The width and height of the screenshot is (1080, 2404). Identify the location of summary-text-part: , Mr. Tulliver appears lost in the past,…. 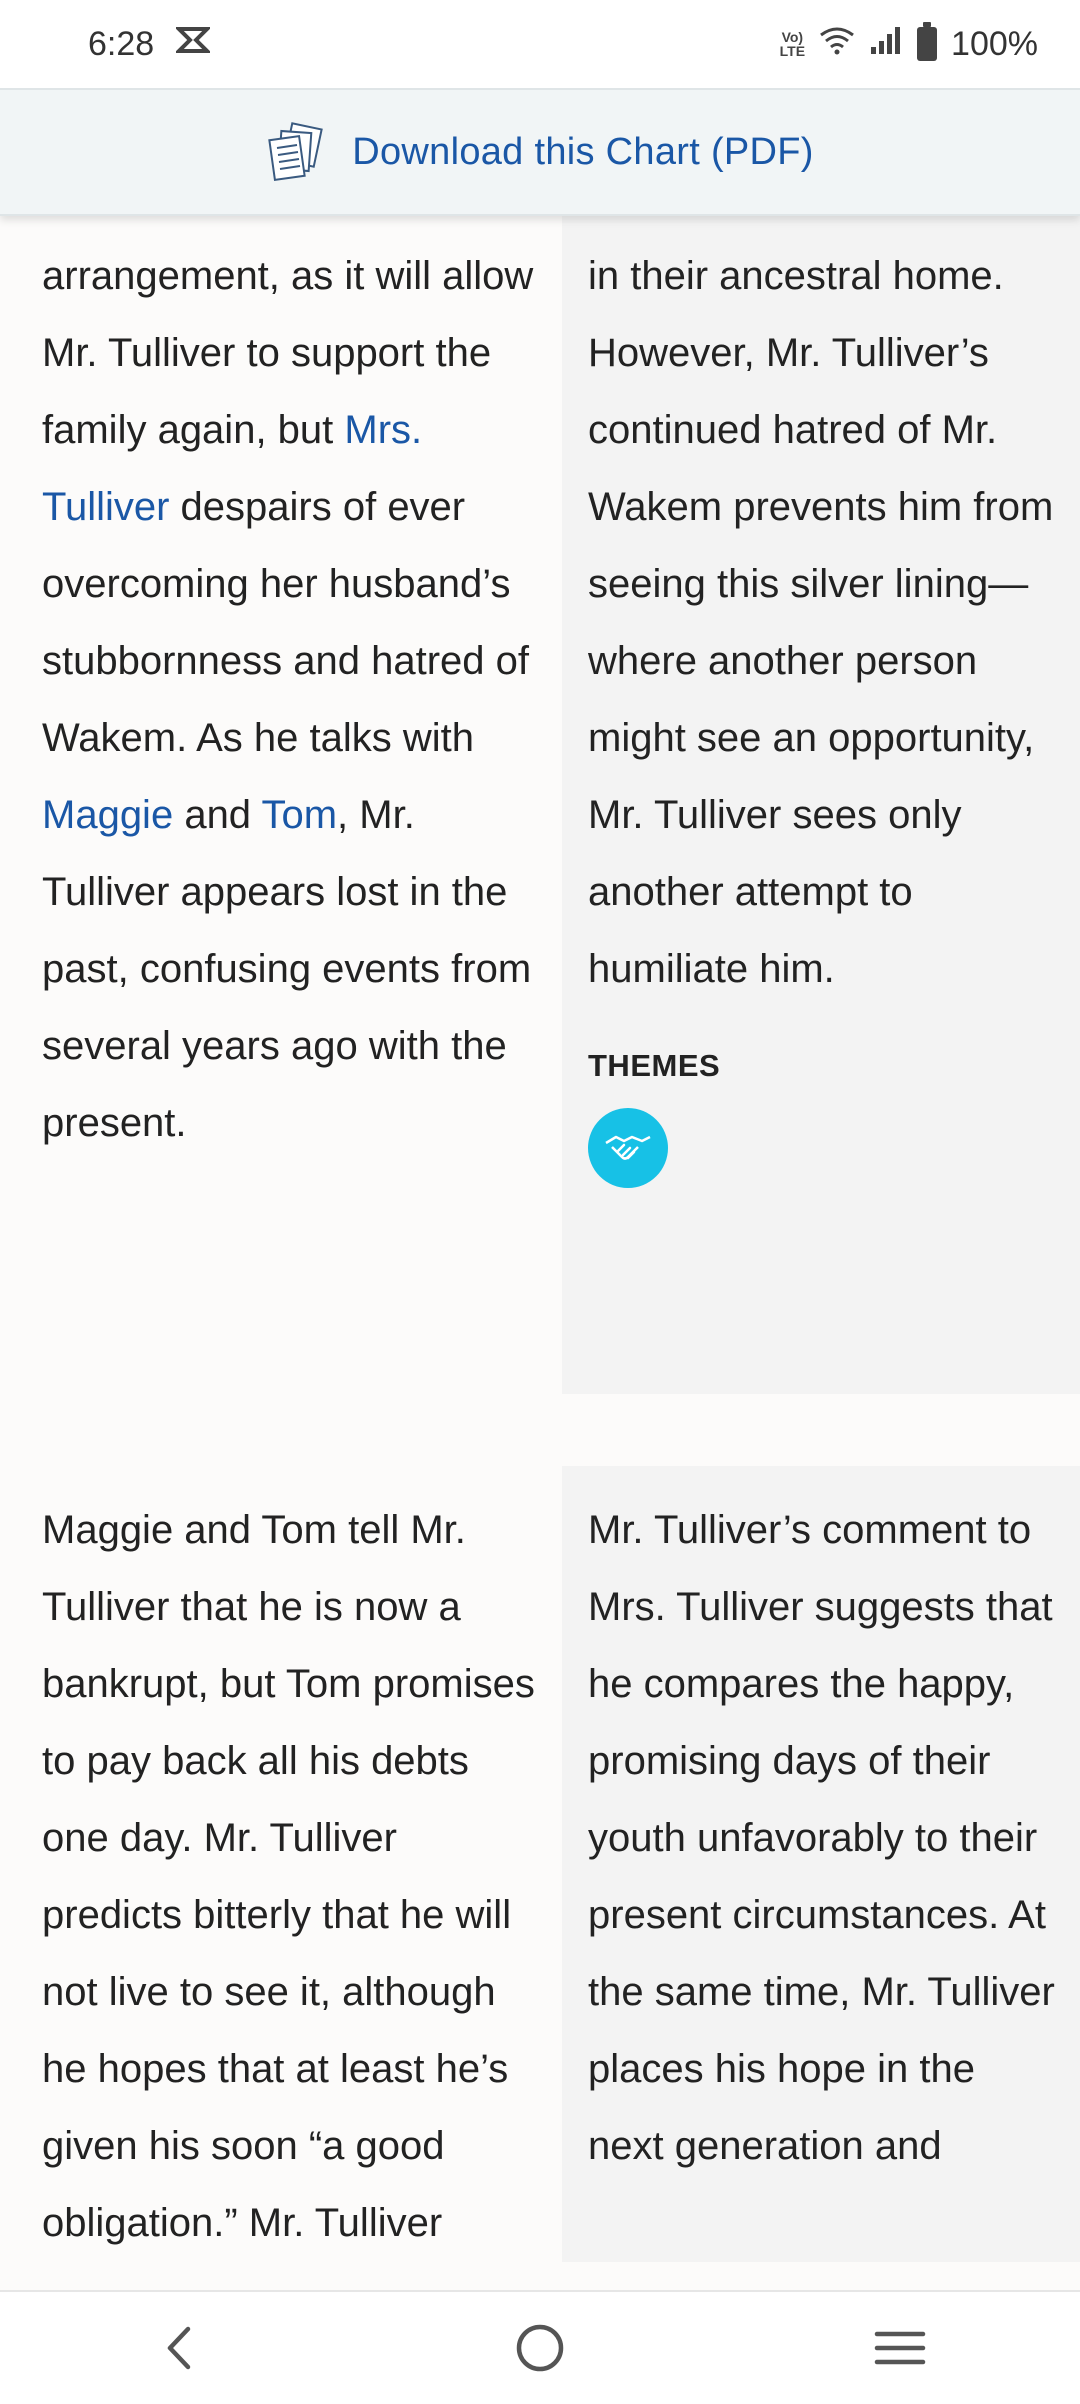
(287, 969).